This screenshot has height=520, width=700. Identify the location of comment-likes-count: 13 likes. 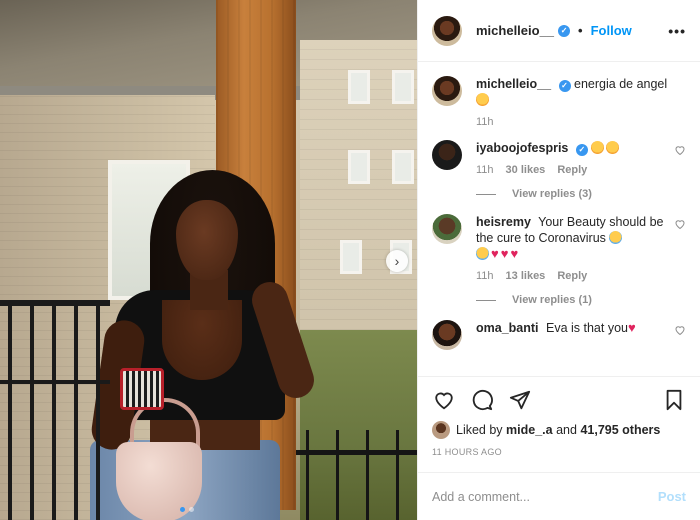
(526, 276).